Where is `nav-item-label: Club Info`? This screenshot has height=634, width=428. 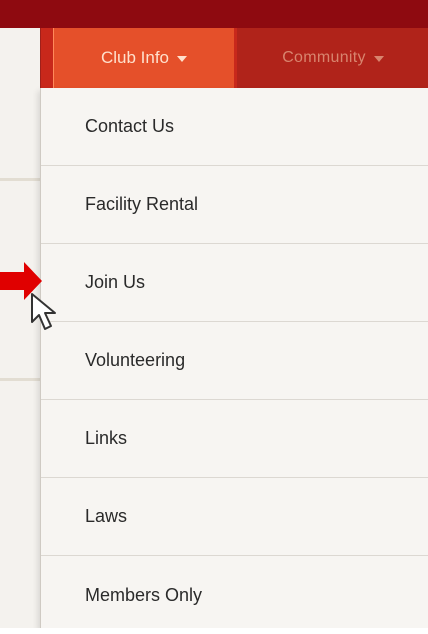 nav-item-label: Club Info is located at coordinates (135, 57).